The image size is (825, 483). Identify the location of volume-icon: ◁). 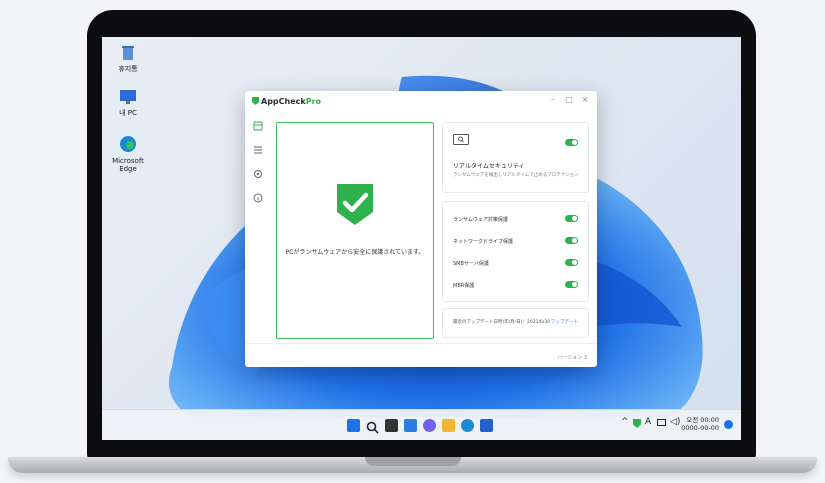
(675, 422).